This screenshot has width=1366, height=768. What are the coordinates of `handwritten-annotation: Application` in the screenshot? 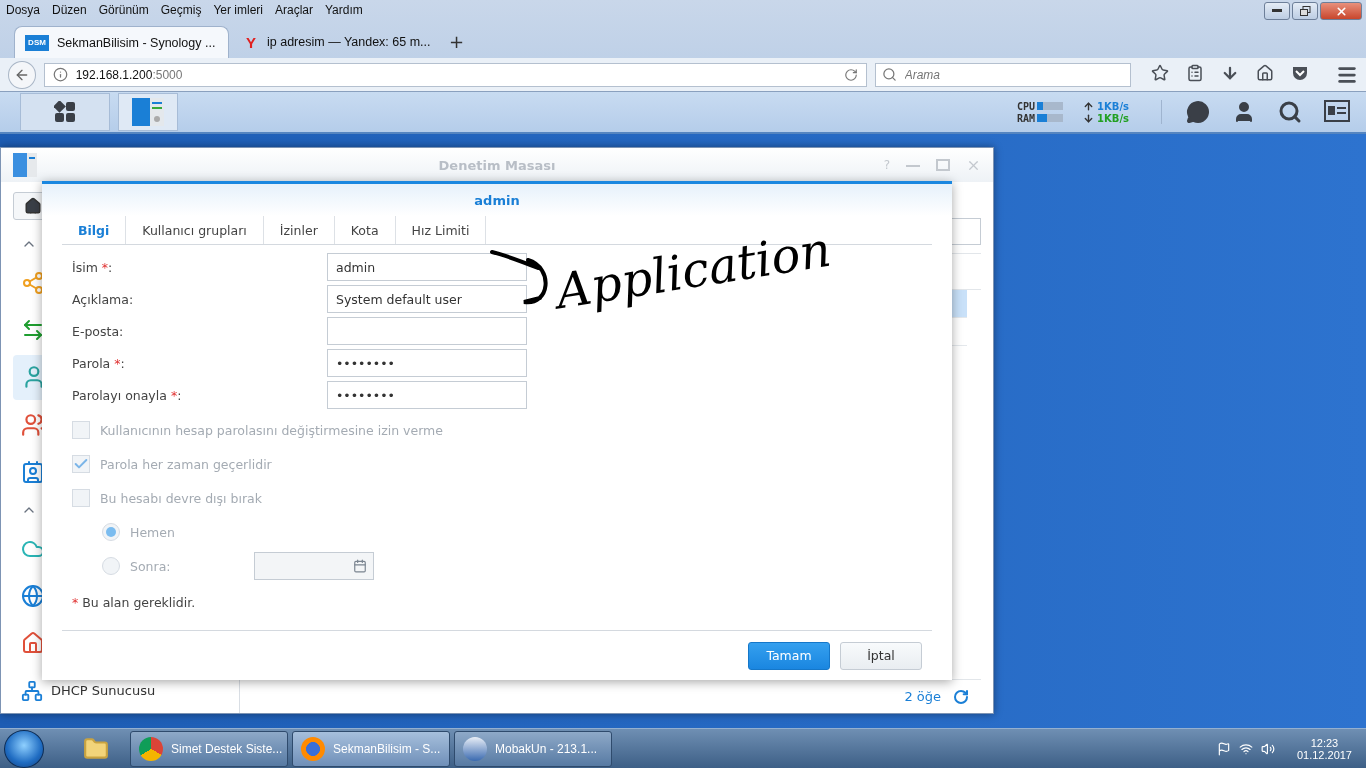 It's located at (693, 270).